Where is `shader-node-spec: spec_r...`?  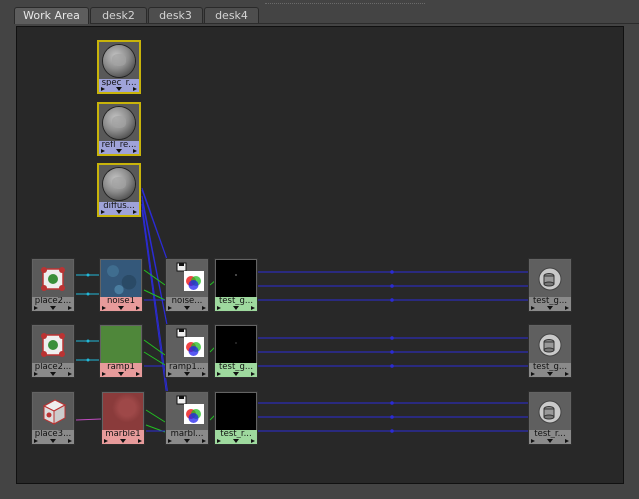
shader-node-spec: spec_r... is located at coordinates (119, 67).